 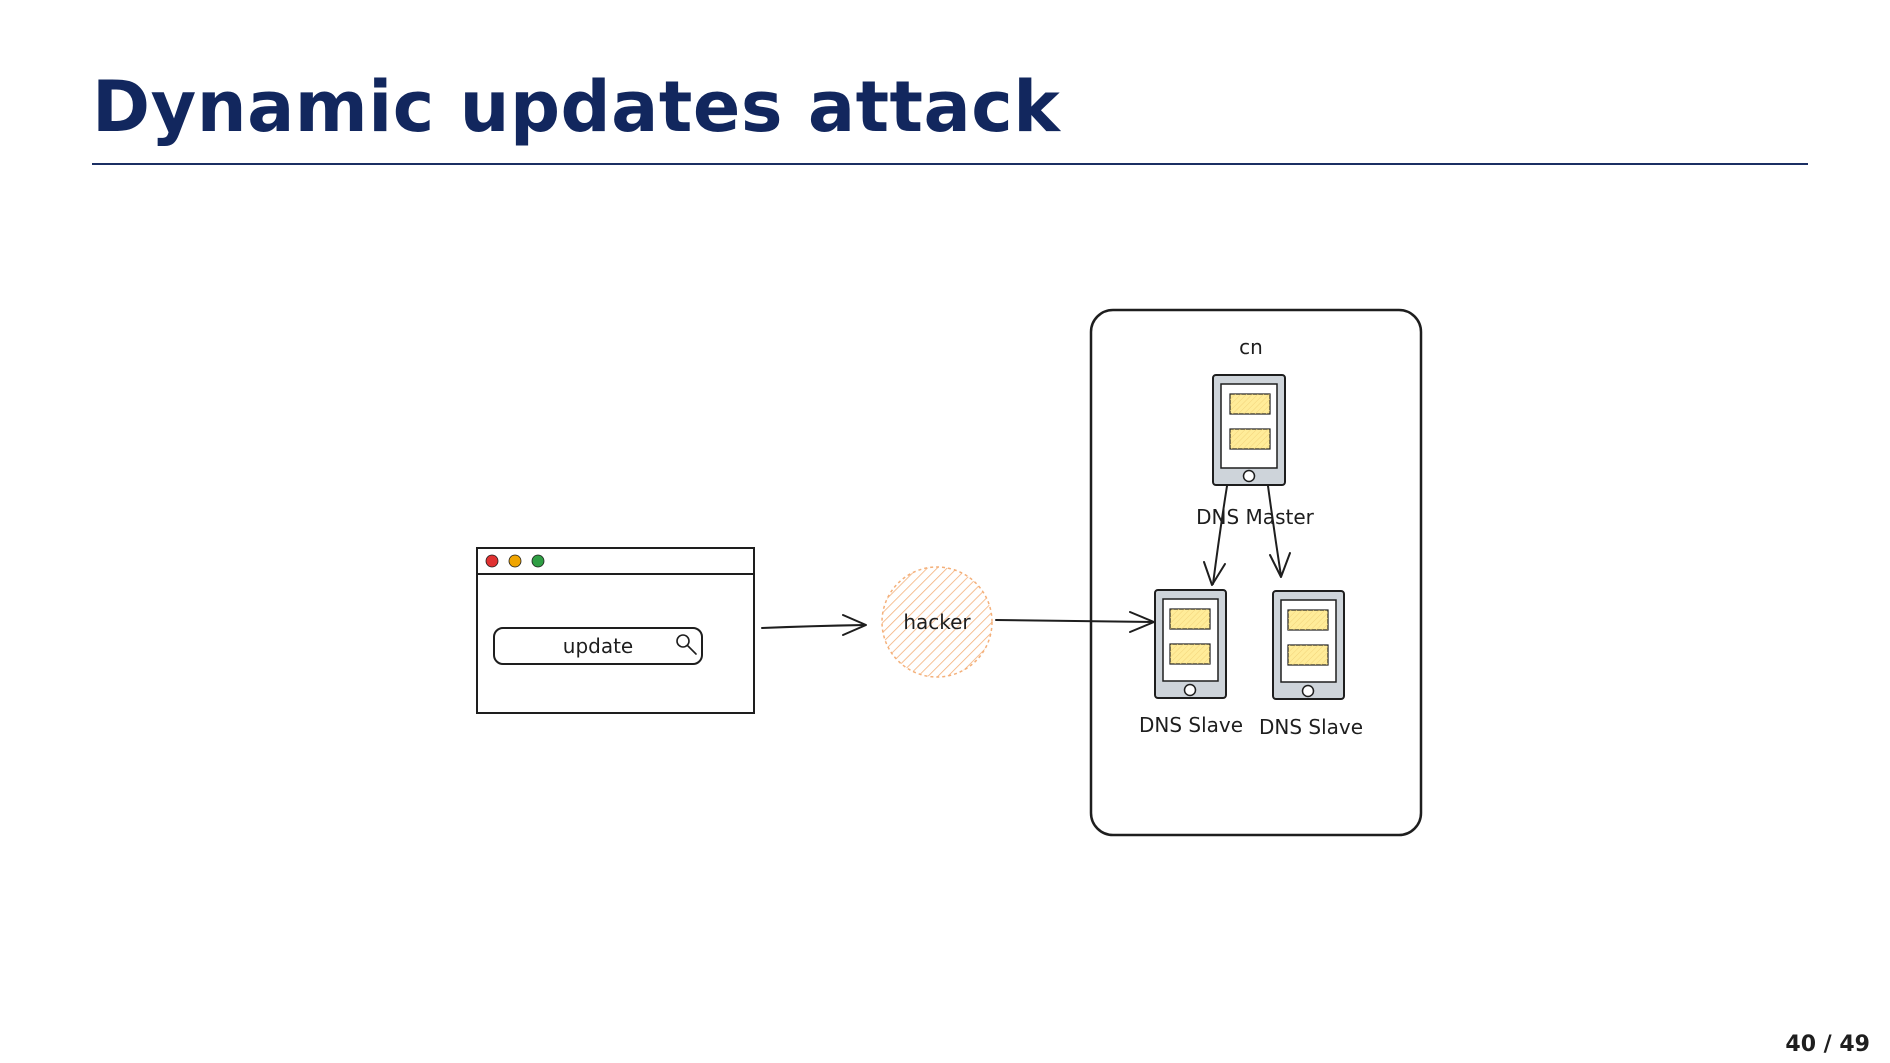 I want to click on minimize-dot-icon, so click(x=515, y=561).